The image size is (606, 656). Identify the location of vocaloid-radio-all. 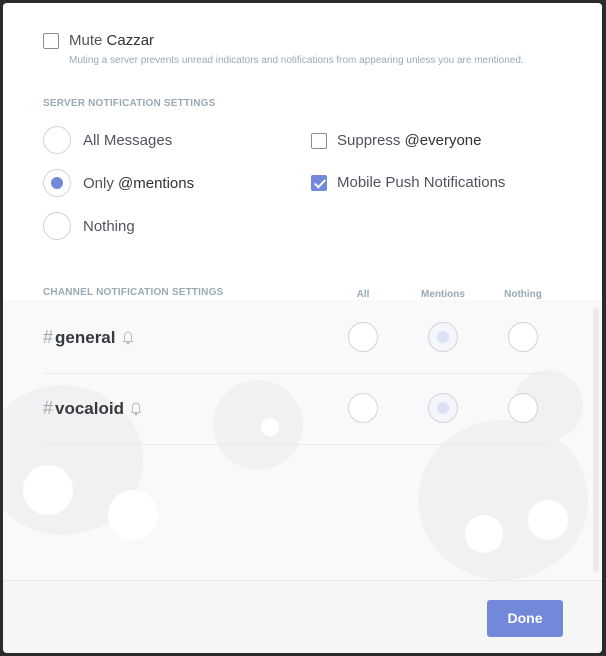
(363, 408).